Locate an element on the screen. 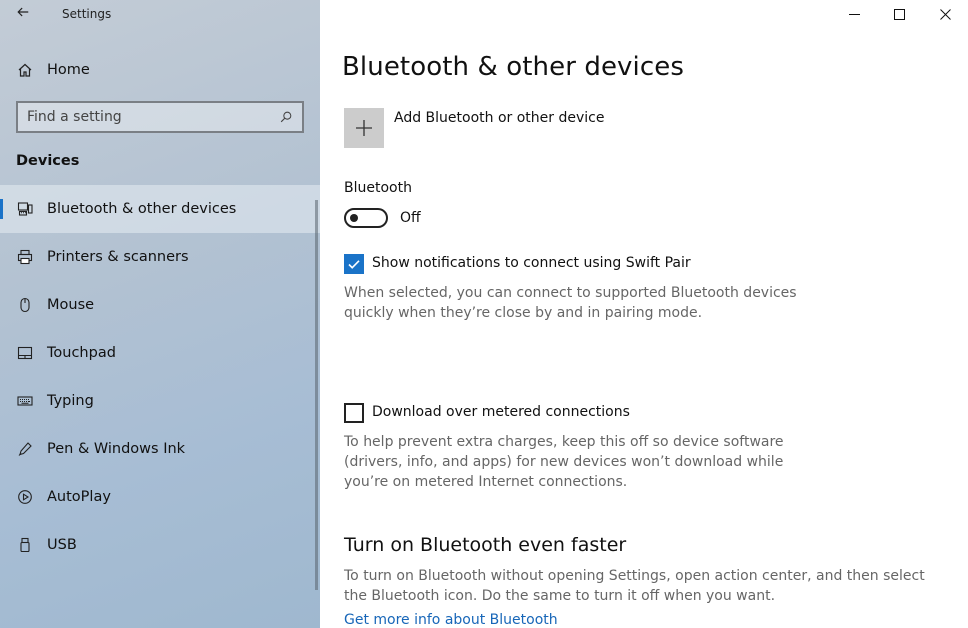 Image resolution: width=968 pixels, height=628 pixels. sidebar-item-typing: Typing is located at coordinates (160, 401).